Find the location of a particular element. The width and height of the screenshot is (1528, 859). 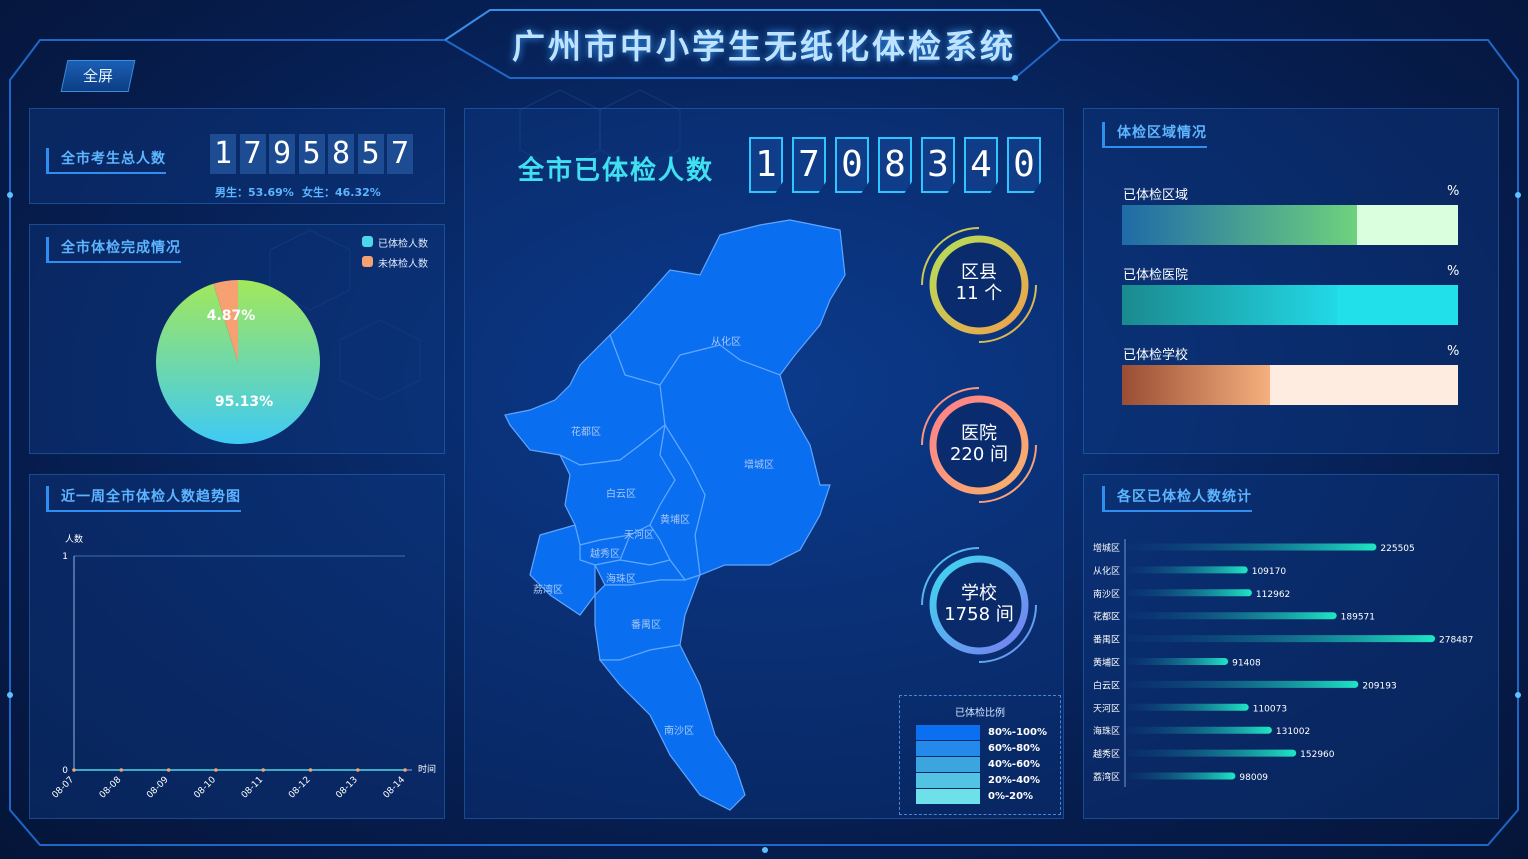

area-bar-0-track is located at coordinates (1290, 225).